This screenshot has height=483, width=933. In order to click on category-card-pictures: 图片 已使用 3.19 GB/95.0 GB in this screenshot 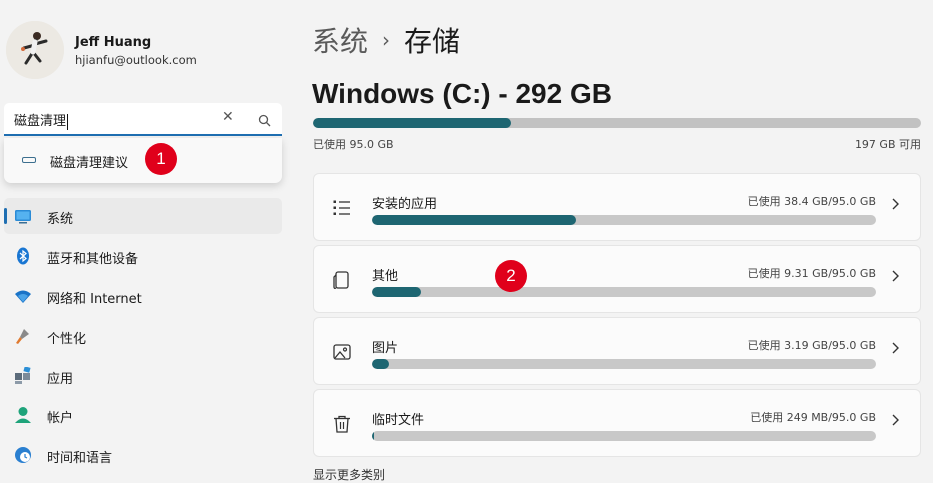, I will do `click(617, 351)`.